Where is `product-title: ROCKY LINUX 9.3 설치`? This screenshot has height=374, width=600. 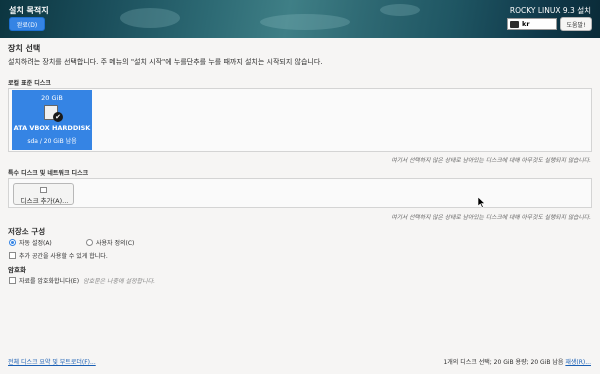 product-title: ROCKY LINUX 9.3 설치 is located at coordinates (550, 10).